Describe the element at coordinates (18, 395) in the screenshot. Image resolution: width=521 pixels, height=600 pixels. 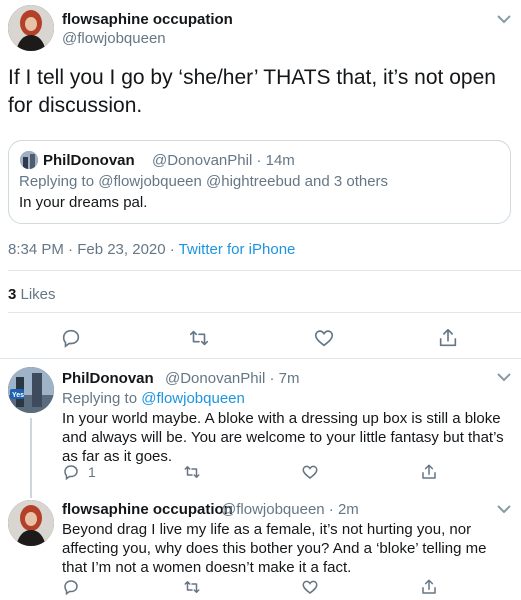
I see `avatar-badge-text: Yes` at that location.